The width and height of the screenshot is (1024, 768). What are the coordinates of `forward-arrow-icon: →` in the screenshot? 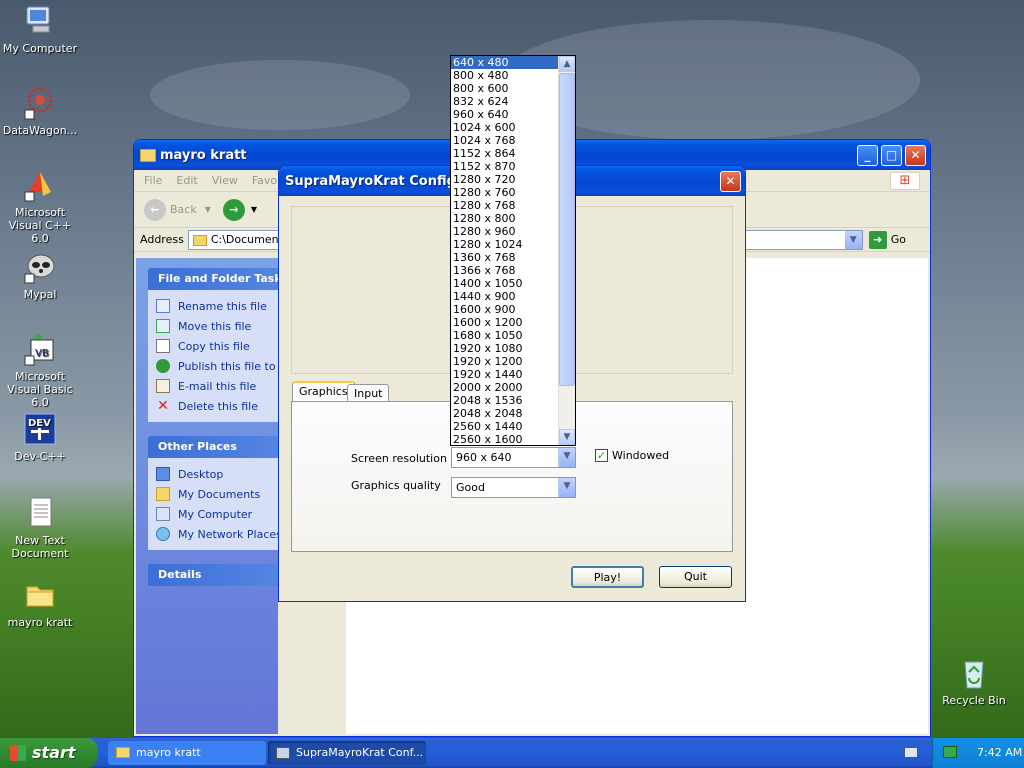 It's located at (233, 209).